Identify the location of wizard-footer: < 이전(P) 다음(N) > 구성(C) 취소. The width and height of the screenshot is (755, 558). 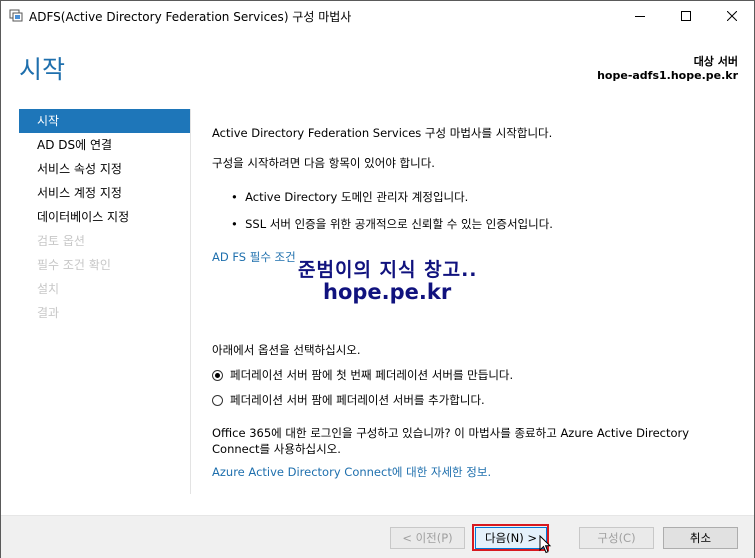
(377, 536).